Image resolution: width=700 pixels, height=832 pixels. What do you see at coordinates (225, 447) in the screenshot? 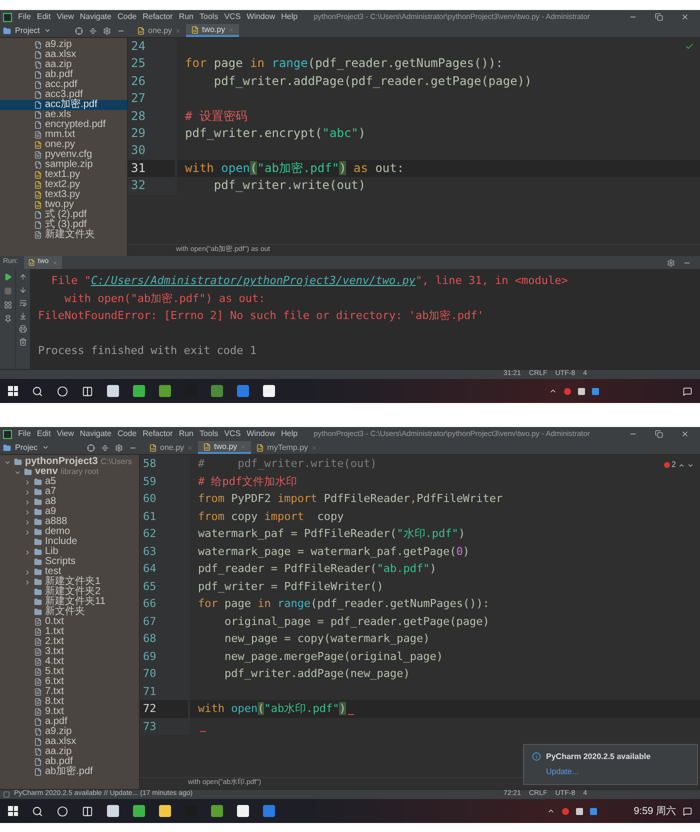
I see `editor-tab: two.py` at bounding box center [225, 447].